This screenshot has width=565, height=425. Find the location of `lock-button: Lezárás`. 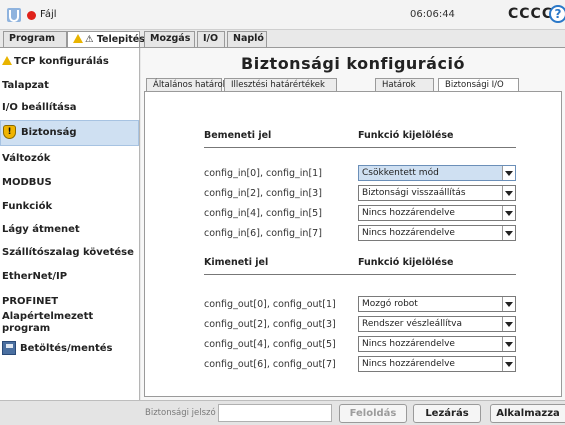

lock-button: Lezárás is located at coordinates (447, 413).